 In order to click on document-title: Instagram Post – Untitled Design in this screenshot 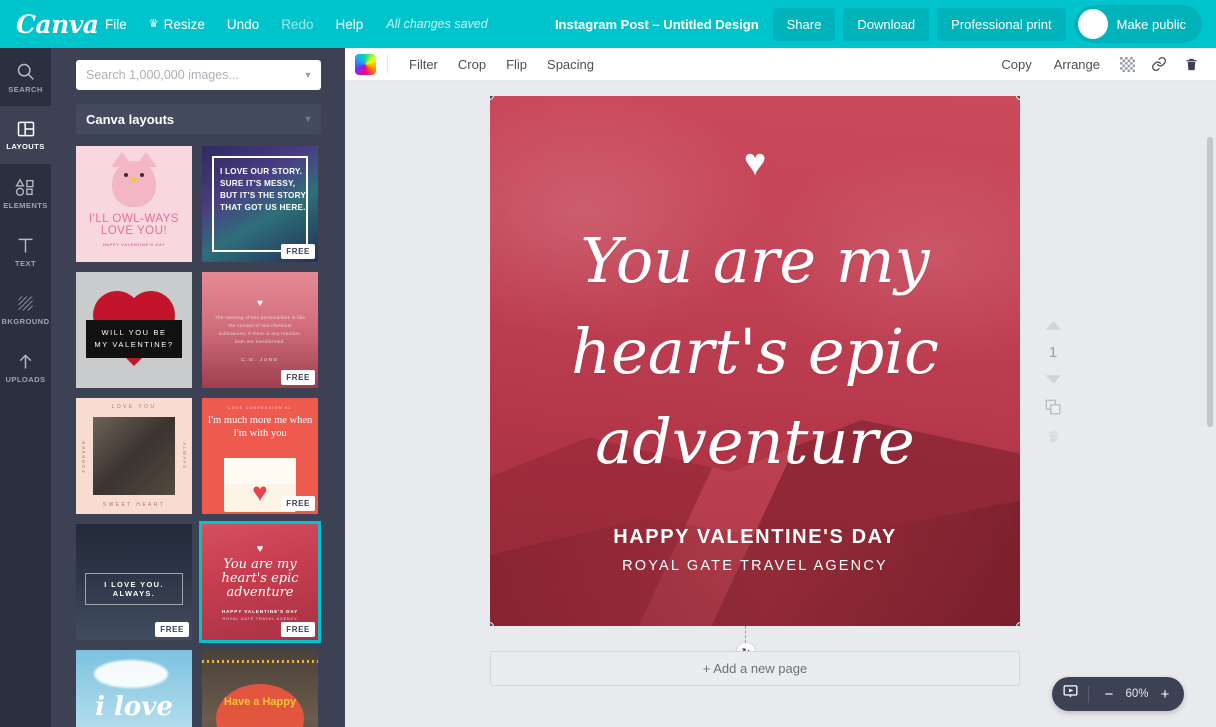, I will do `click(657, 24)`.